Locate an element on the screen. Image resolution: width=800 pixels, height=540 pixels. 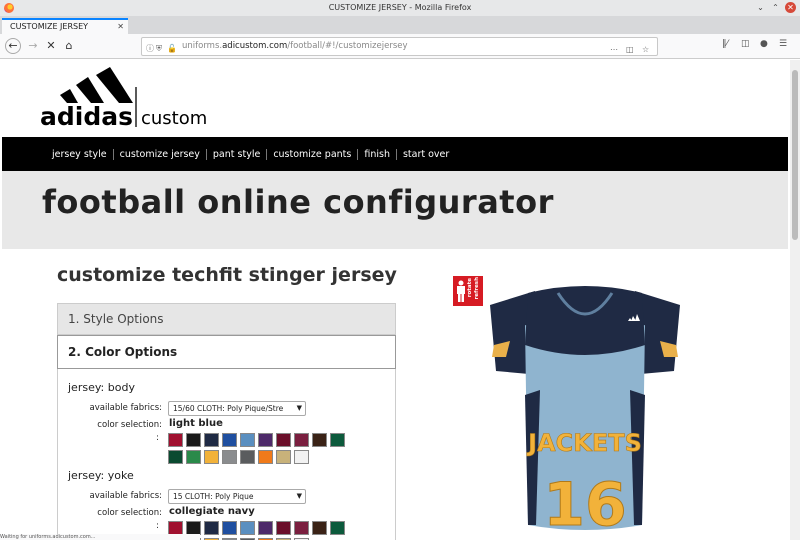
stop-loading-icon: ✕ is located at coordinates (51, 46).